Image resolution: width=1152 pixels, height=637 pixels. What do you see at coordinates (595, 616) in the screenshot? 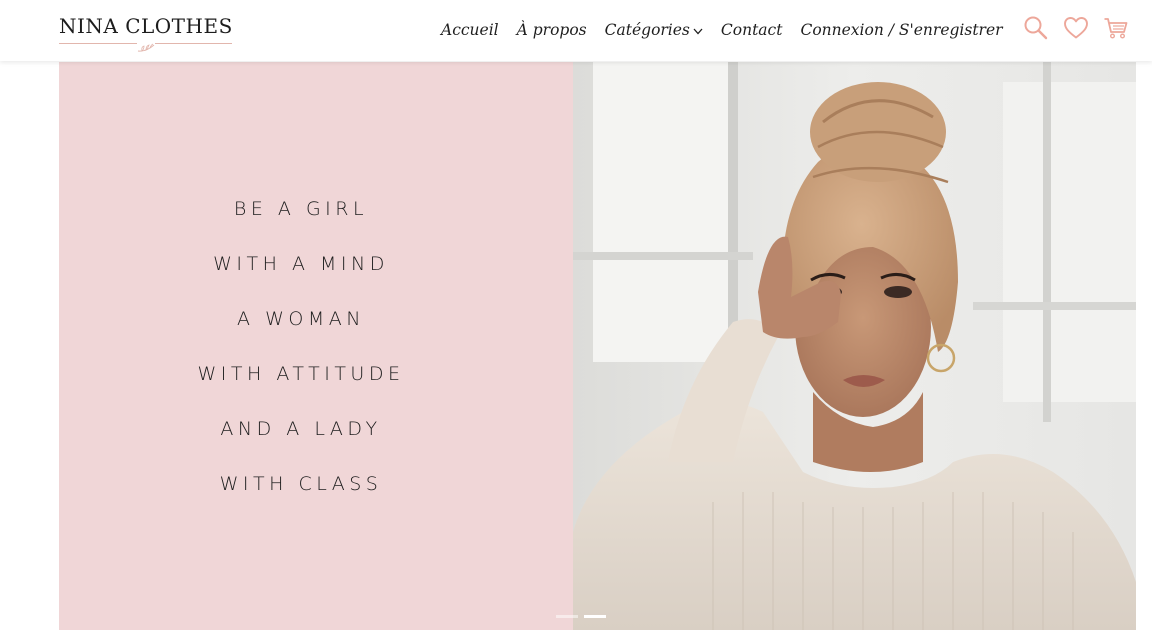
I see `carousel-dot-active` at bounding box center [595, 616].